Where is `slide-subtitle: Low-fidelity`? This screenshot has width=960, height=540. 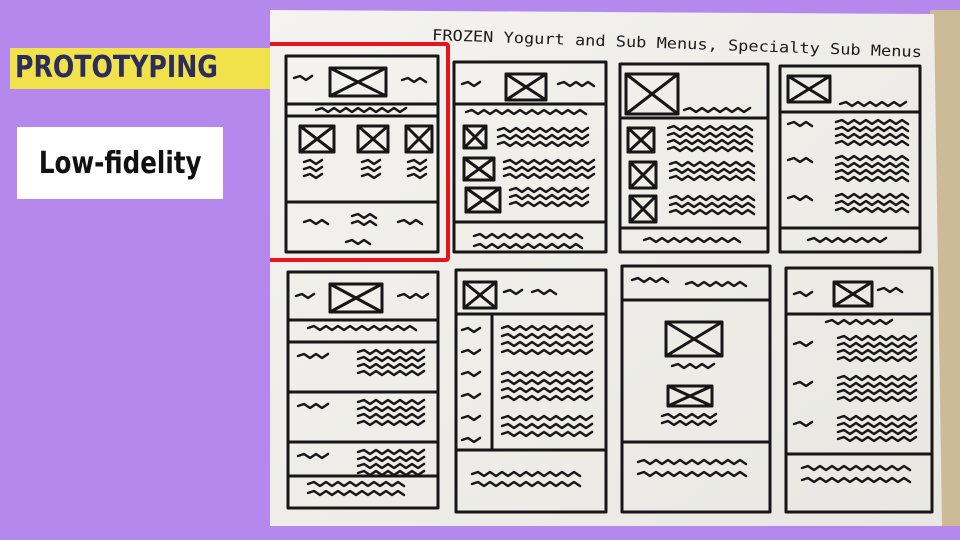 slide-subtitle: Low-fidelity is located at coordinates (120, 163).